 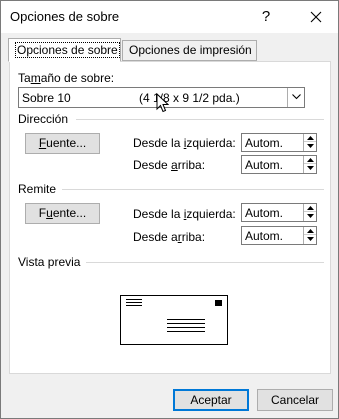 What do you see at coordinates (65, 16) in the screenshot?
I see `dialog-title: Opciones de sobre` at bounding box center [65, 16].